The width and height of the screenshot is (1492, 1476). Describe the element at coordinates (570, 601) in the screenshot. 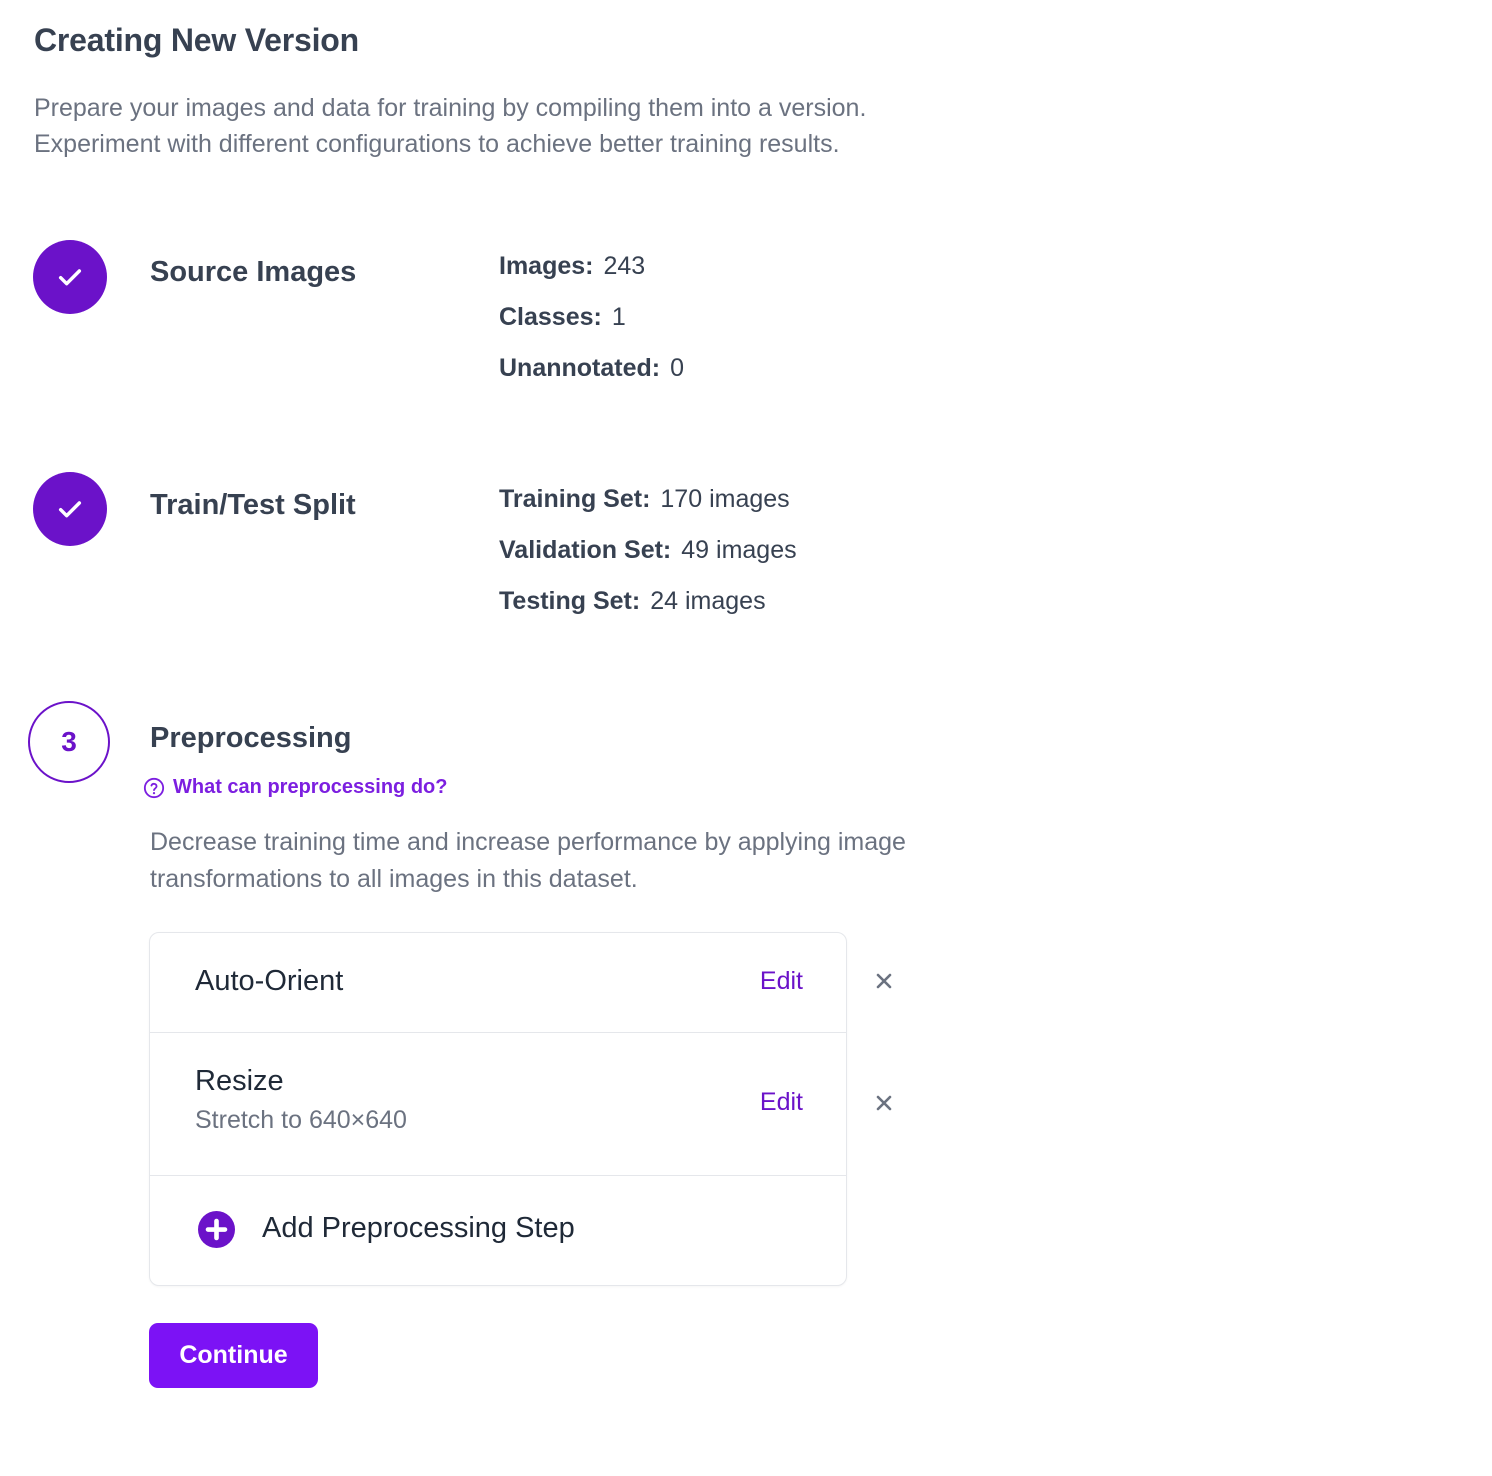

I see `stat-label: Testing Set:` at that location.